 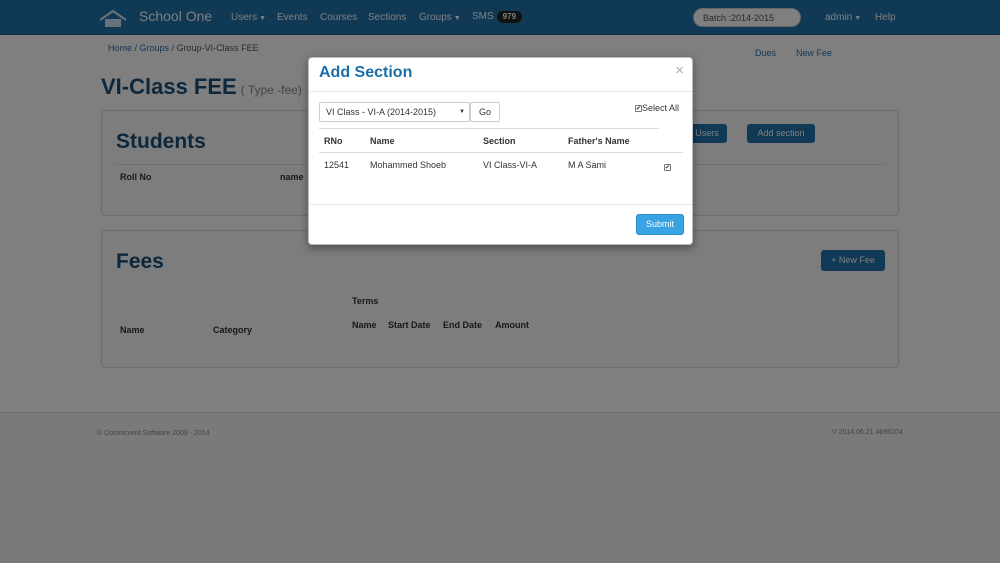 What do you see at coordinates (638, 109) in the screenshot?
I see `select-all-checkbox: ✔` at bounding box center [638, 109].